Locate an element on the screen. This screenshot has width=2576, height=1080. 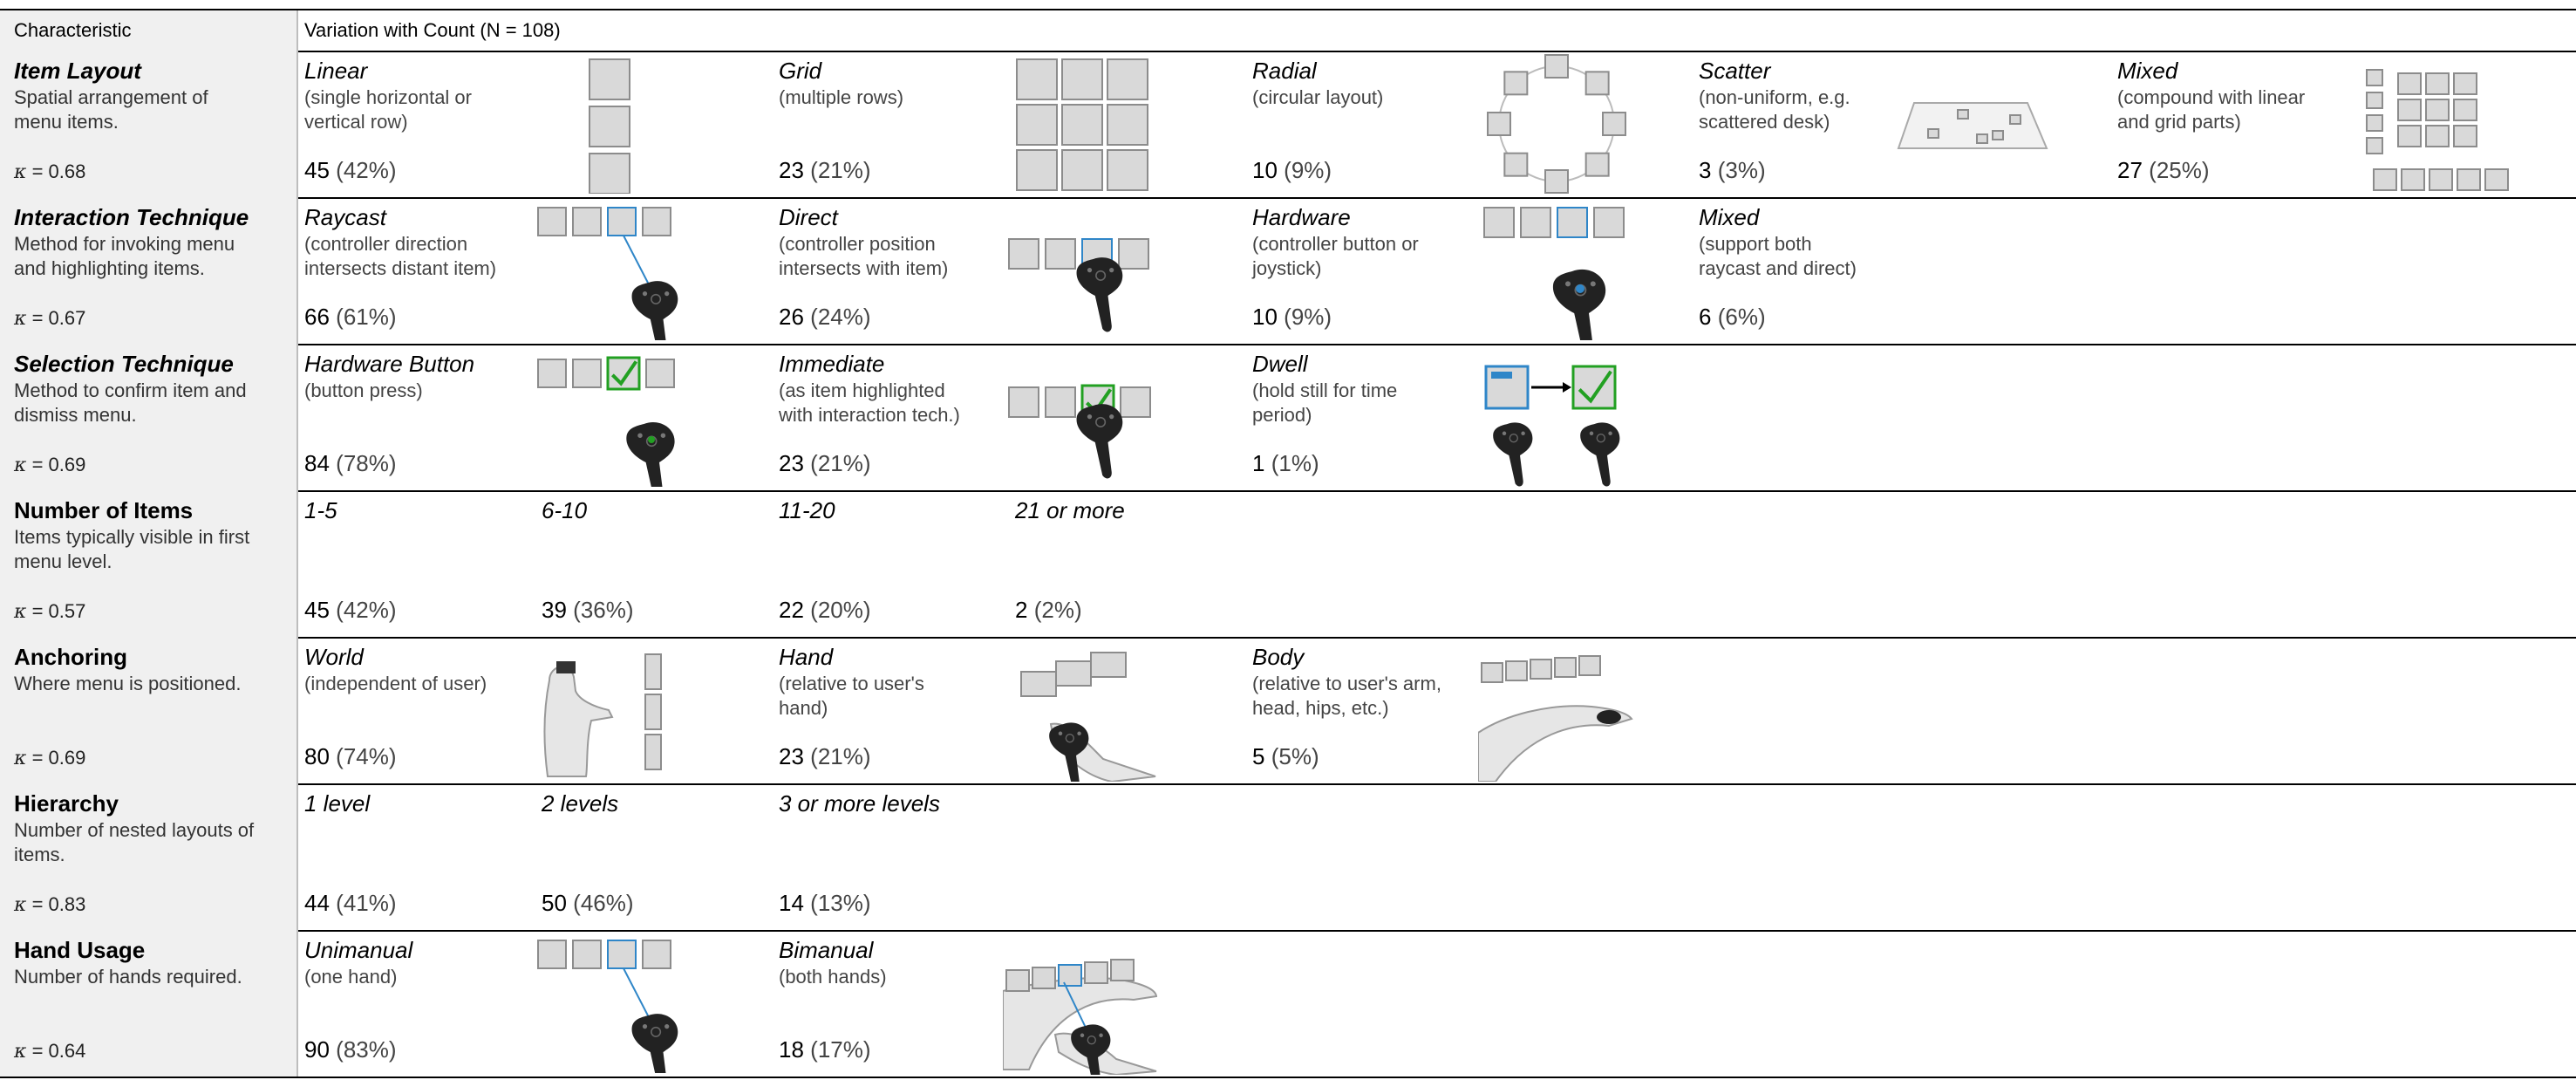
count-number: 3 is located at coordinates (1706, 170).